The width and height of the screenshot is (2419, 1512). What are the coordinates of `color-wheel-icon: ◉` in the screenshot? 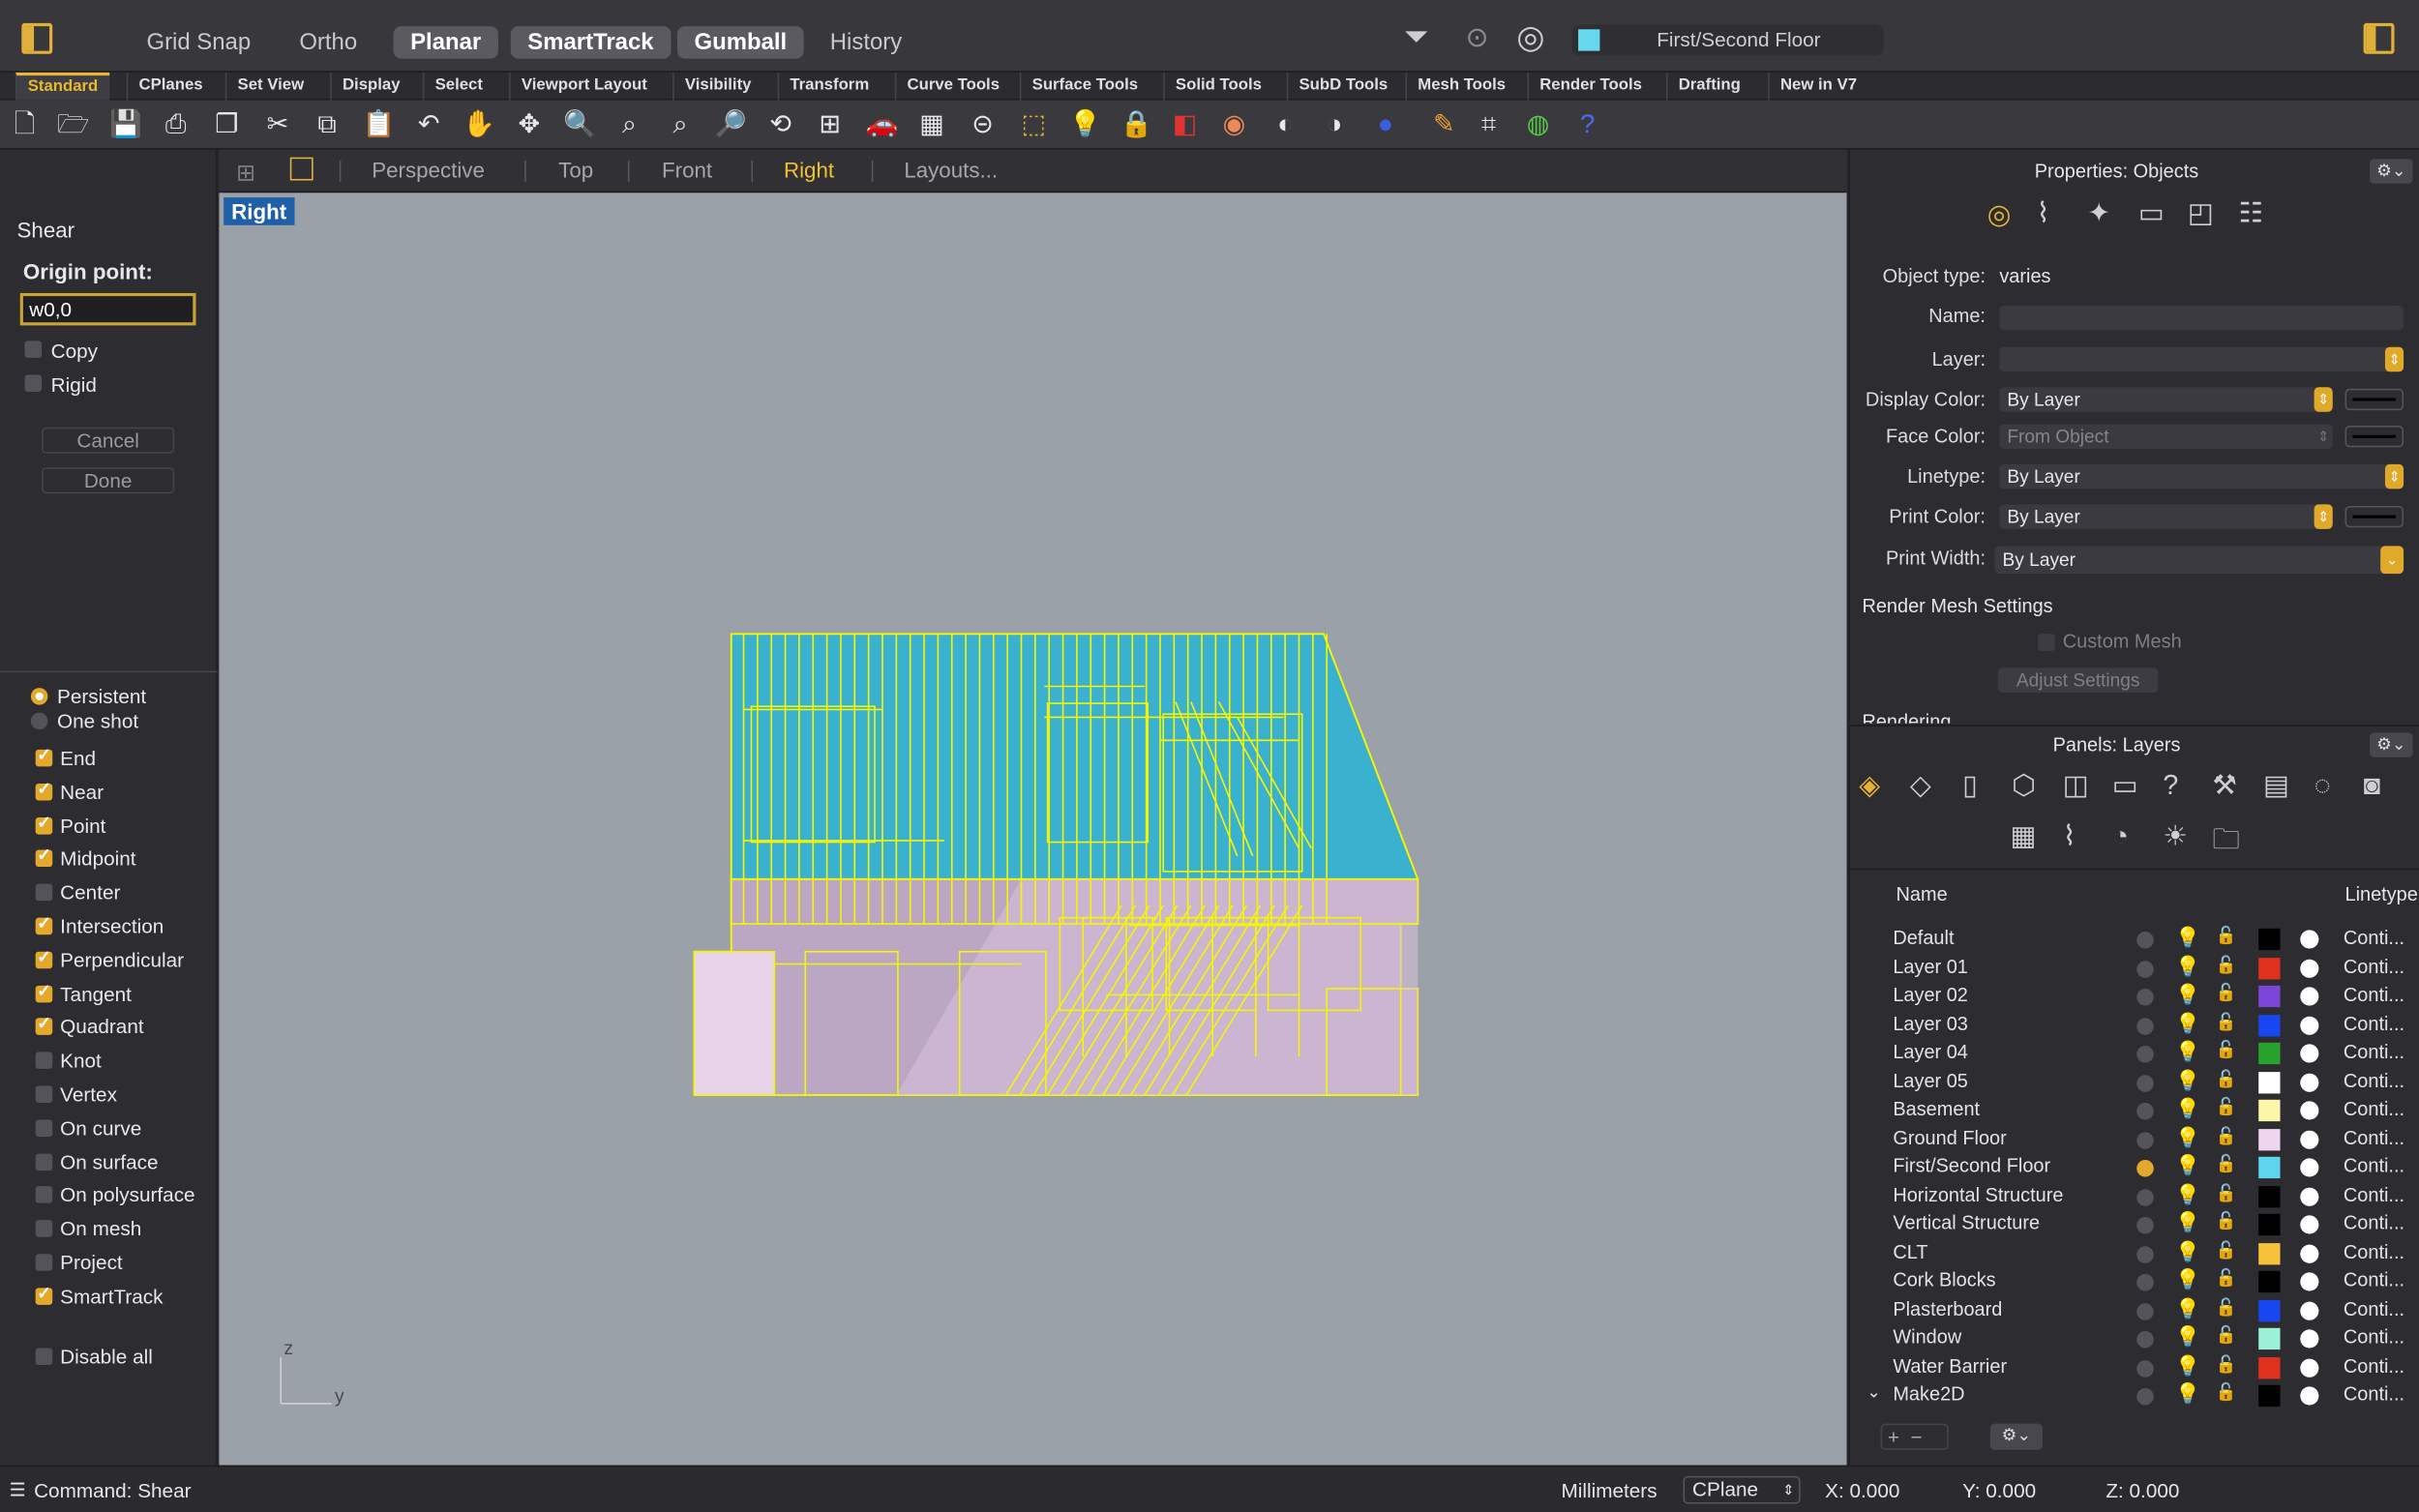 It's located at (1235, 125).